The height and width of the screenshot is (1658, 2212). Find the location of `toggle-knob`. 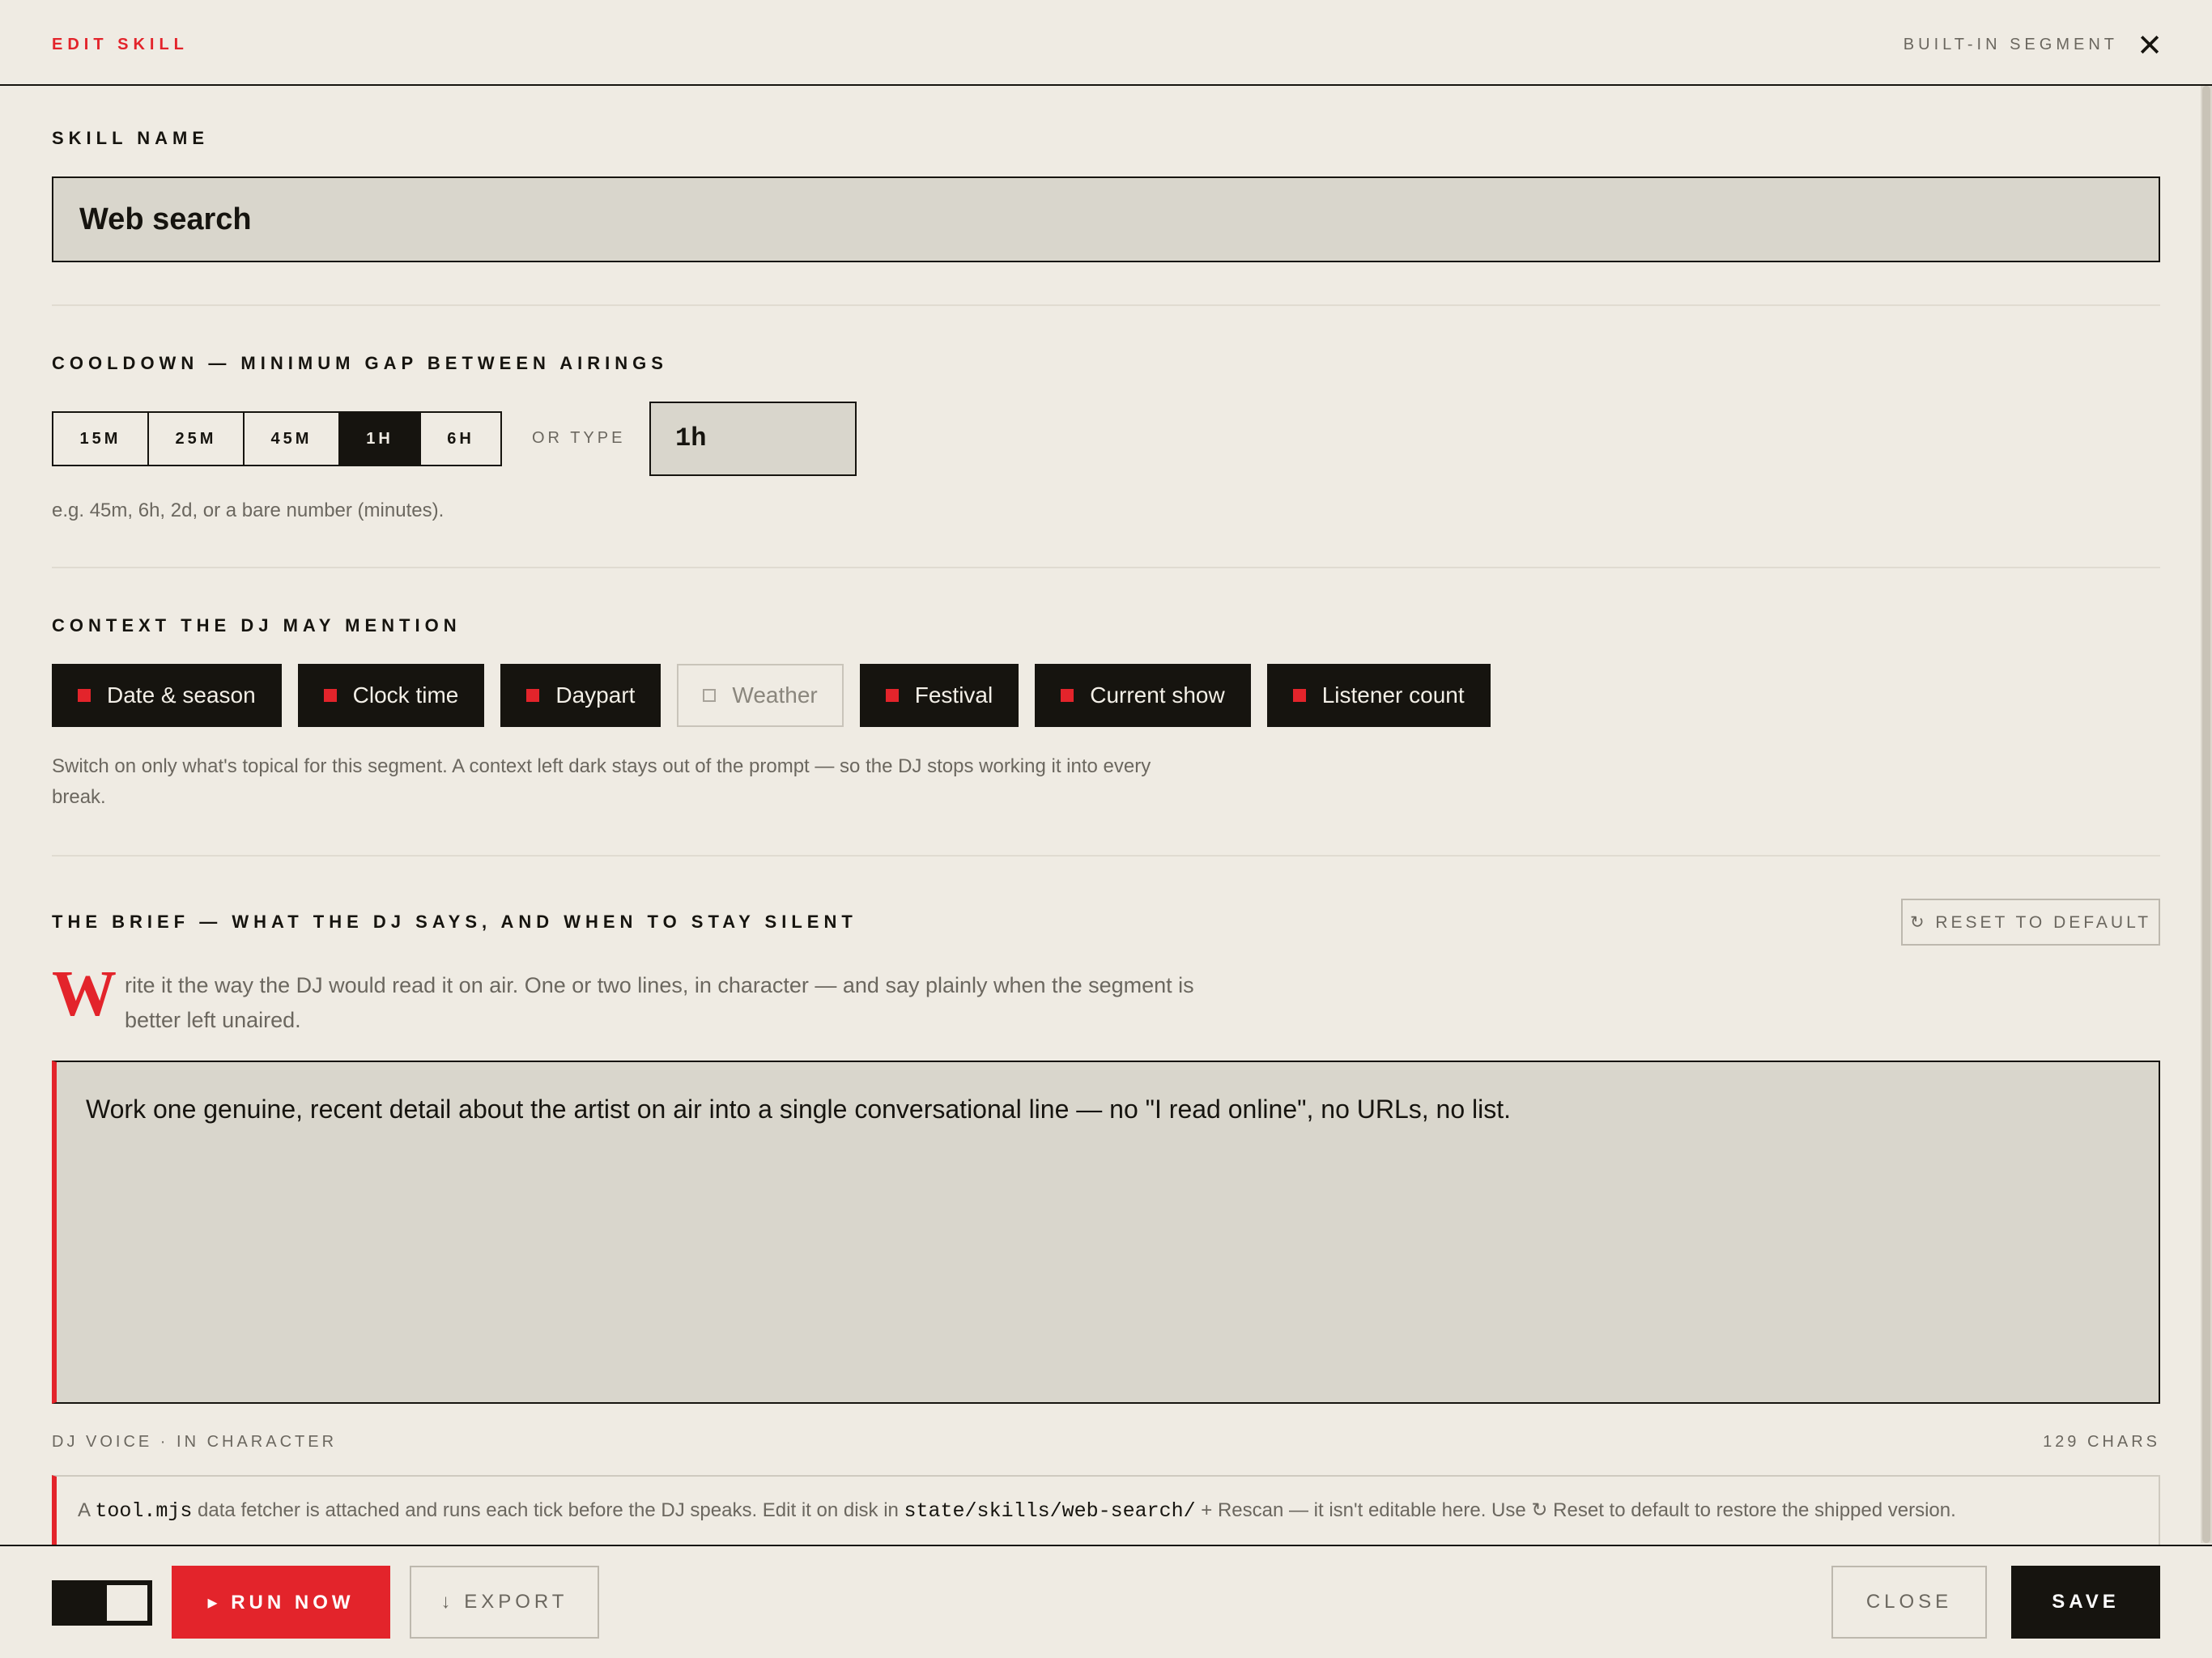

toggle-knob is located at coordinates (127, 1603).